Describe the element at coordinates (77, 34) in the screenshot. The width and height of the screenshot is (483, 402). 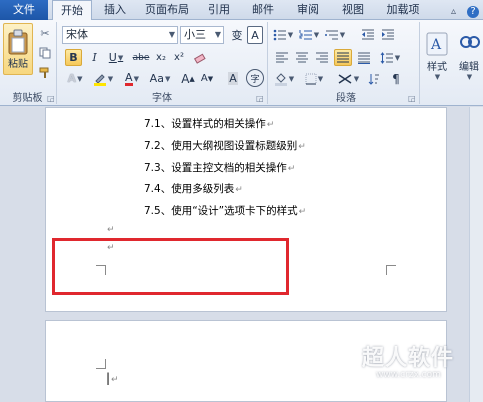
I see `font-name-value: 宋体` at that location.